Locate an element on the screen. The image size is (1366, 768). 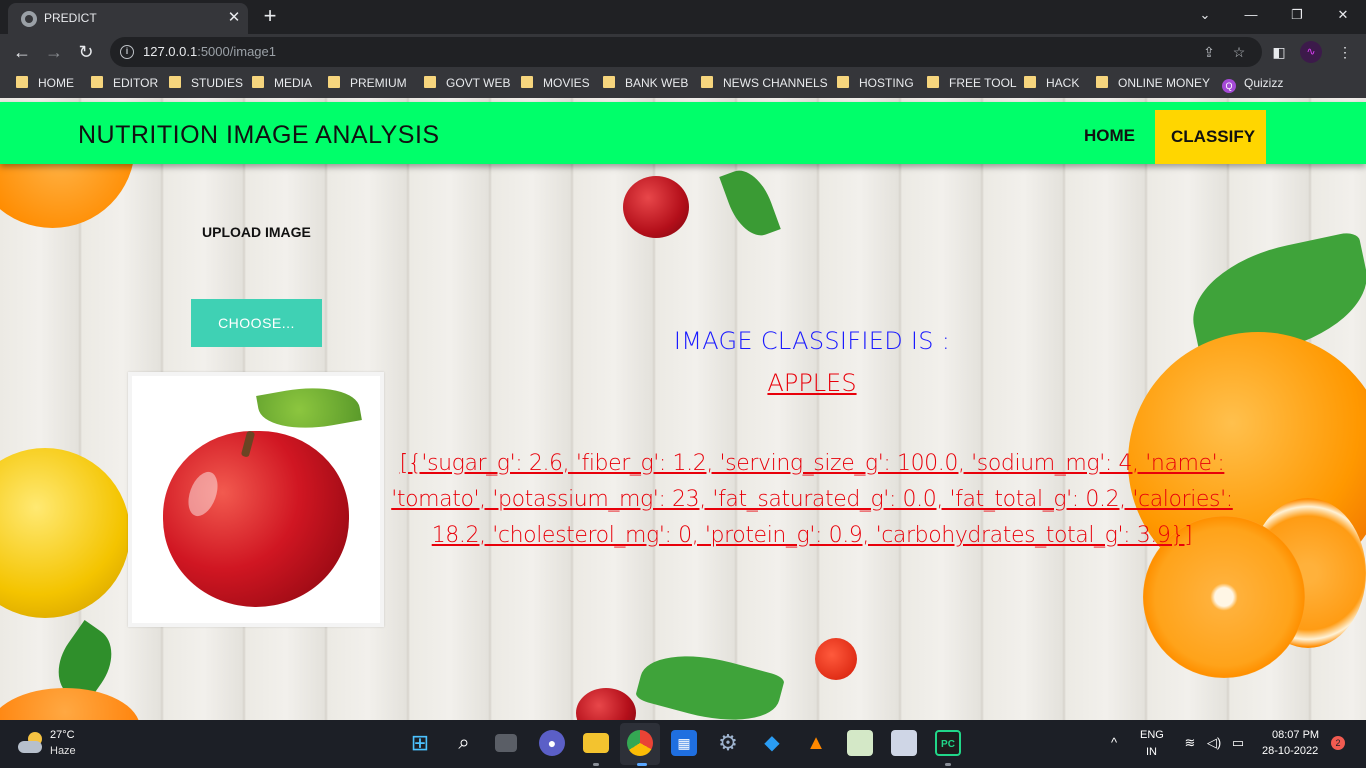
browser-tab-bar: PREDICT ✕ + ⌄ — ❐ ✕ is located at coordinates (683, 17).